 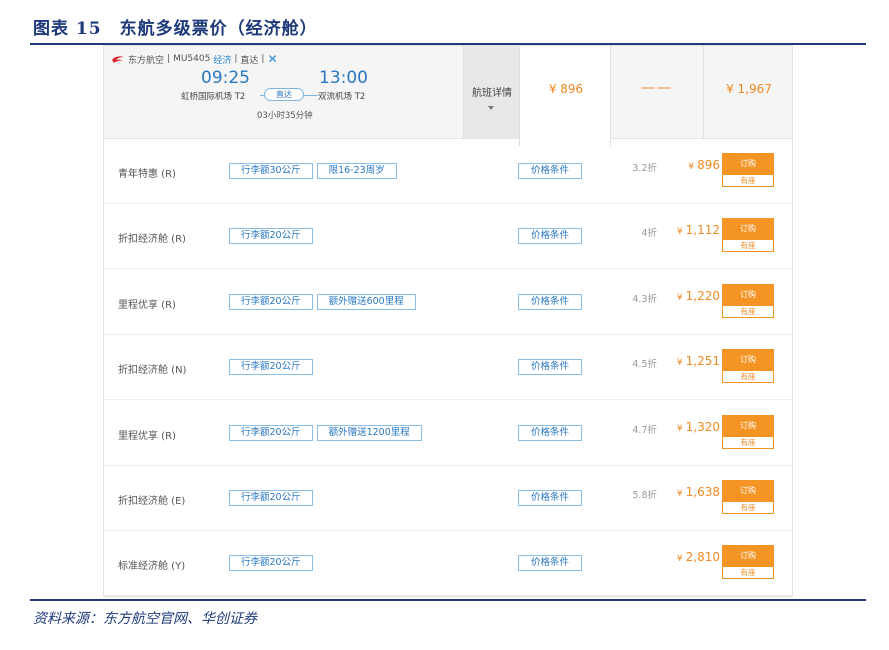 What do you see at coordinates (272, 59) in the screenshot?
I see `close-icon: ✕` at bounding box center [272, 59].